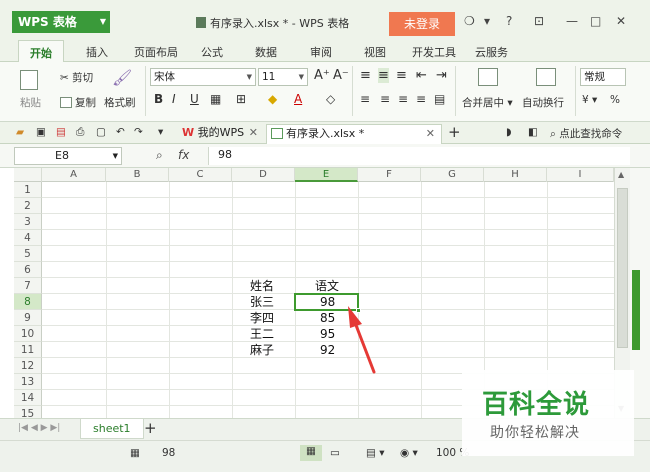 Image resolution: width=650 pixels, height=472 pixels. Describe the element at coordinates (28, 238) in the screenshot. I see `row-header: 4` at that location.